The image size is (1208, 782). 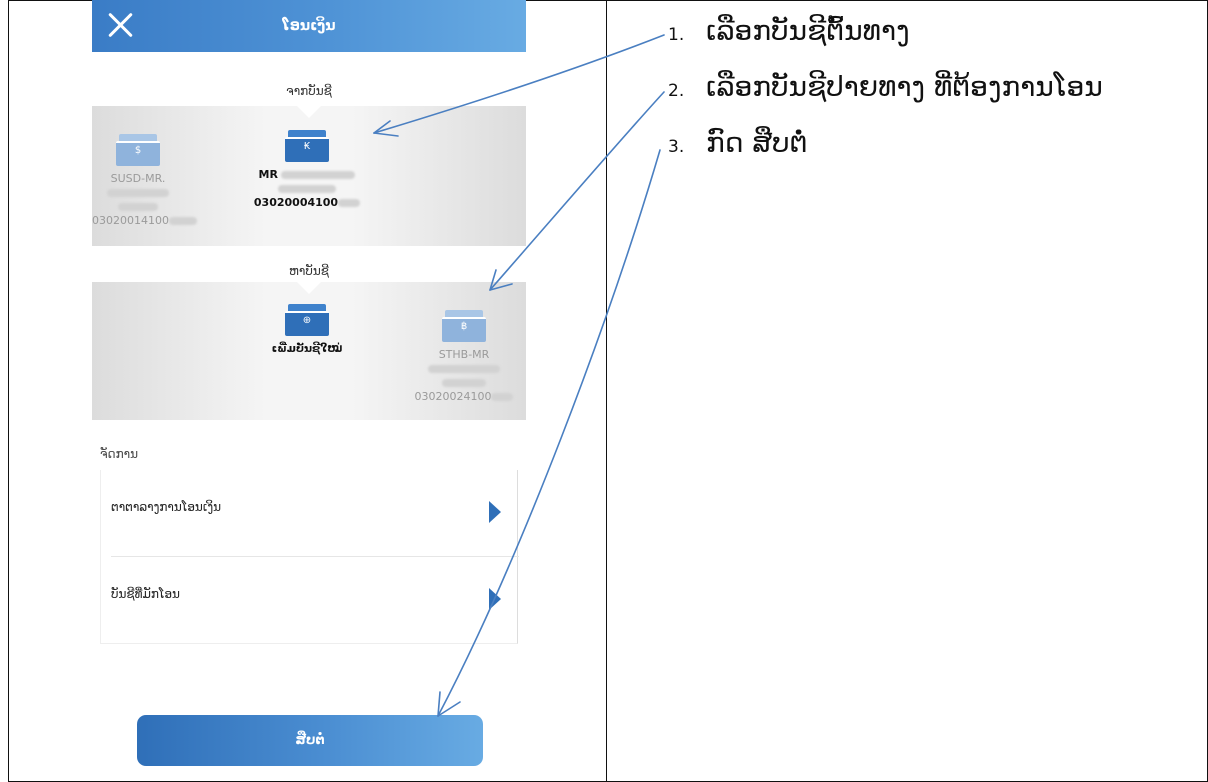 What do you see at coordinates (606, 391) in the screenshot?
I see `table-column-divider` at bounding box center [606, 391].